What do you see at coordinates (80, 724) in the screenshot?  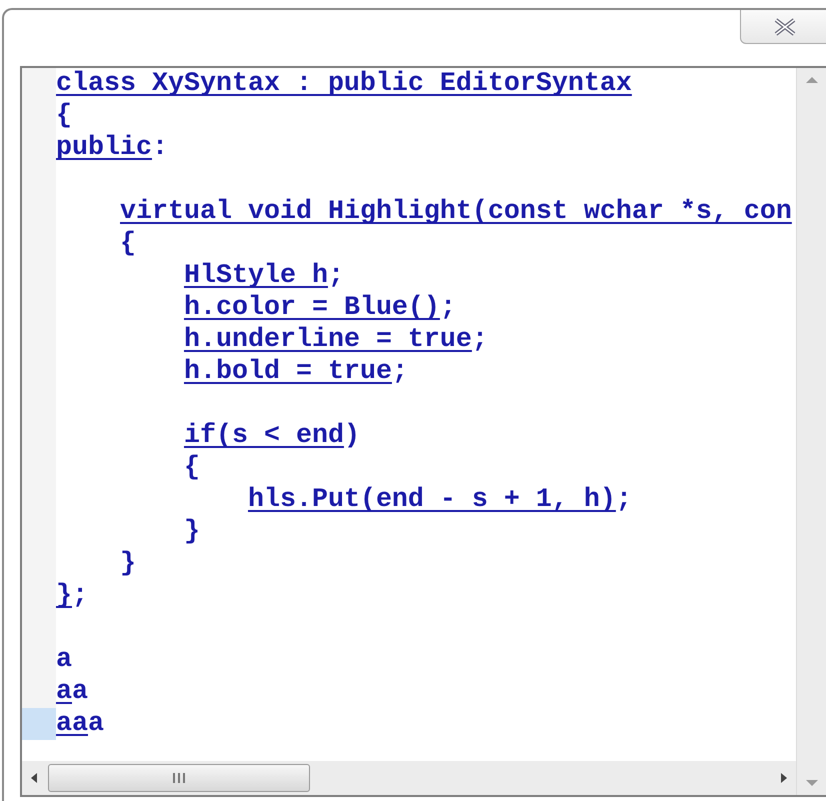 I see `code-line: aaa` at bounding box center [80, 724].